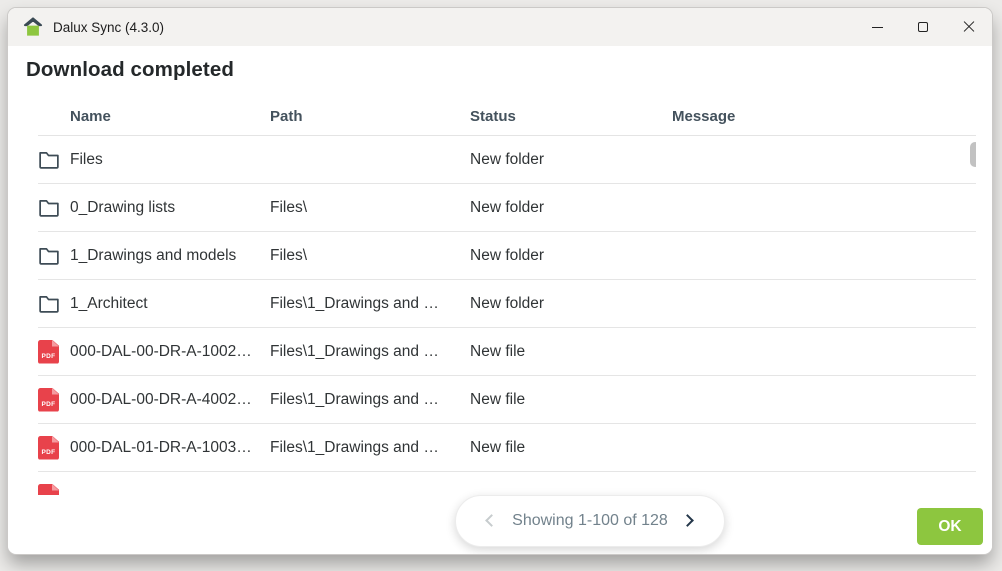 The height and width of the screenshot is (571, 1002). I want to click on pagination: Showing 1-100 of 128, so click(590, 521).